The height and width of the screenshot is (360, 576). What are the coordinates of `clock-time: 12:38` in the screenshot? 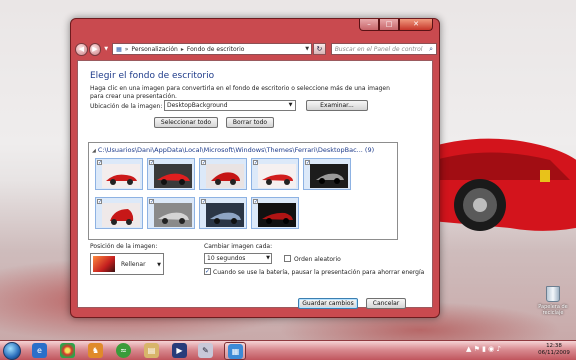 It's located at (554, 346).